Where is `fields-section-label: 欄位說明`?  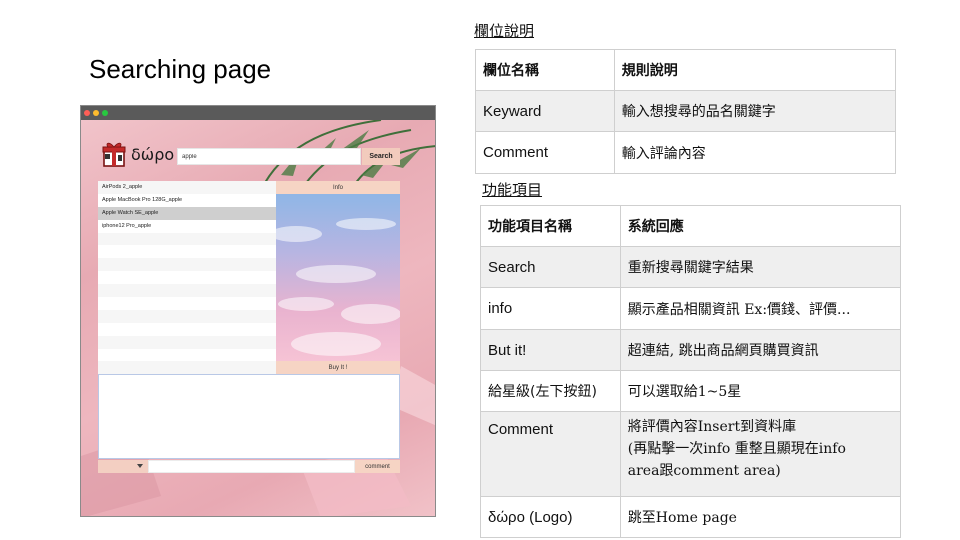 fields-section-label: 欄位說明 is located at coordinates (504, 31).